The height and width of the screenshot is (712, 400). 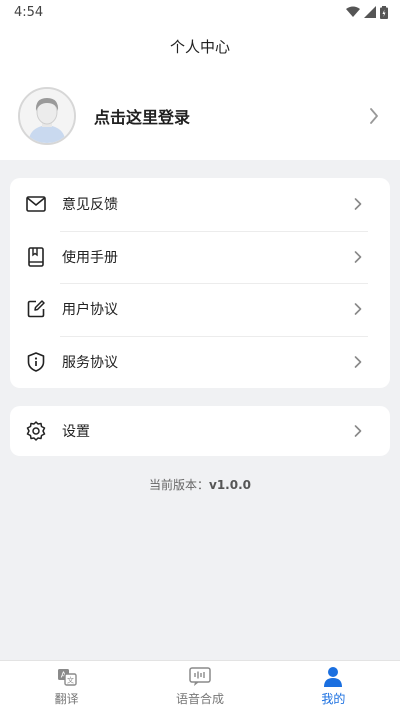 What do you see at coordinates (29, 12) in the screenshot?
I see `status-time: 4:54` at bounding box center [29, 12].